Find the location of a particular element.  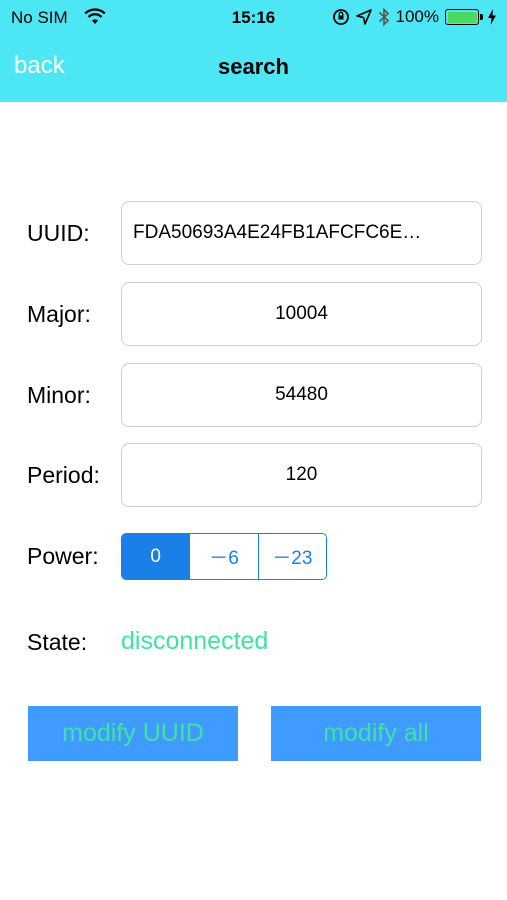

major-label: Major: is located at coordinates (59, 314).